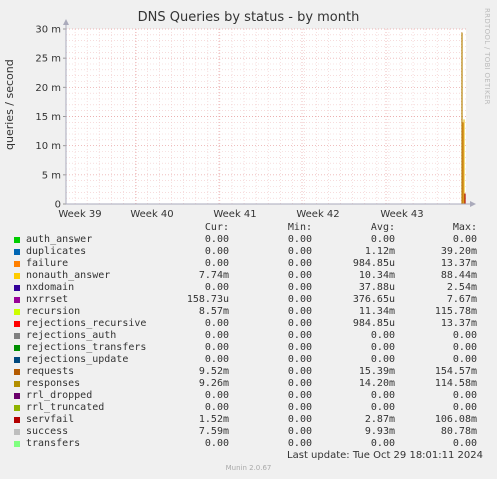  What do you see at coordinates (458, 263) in the screenshot?
I see `legend-max-value: 13.37m` at bounding box center [458, 263].